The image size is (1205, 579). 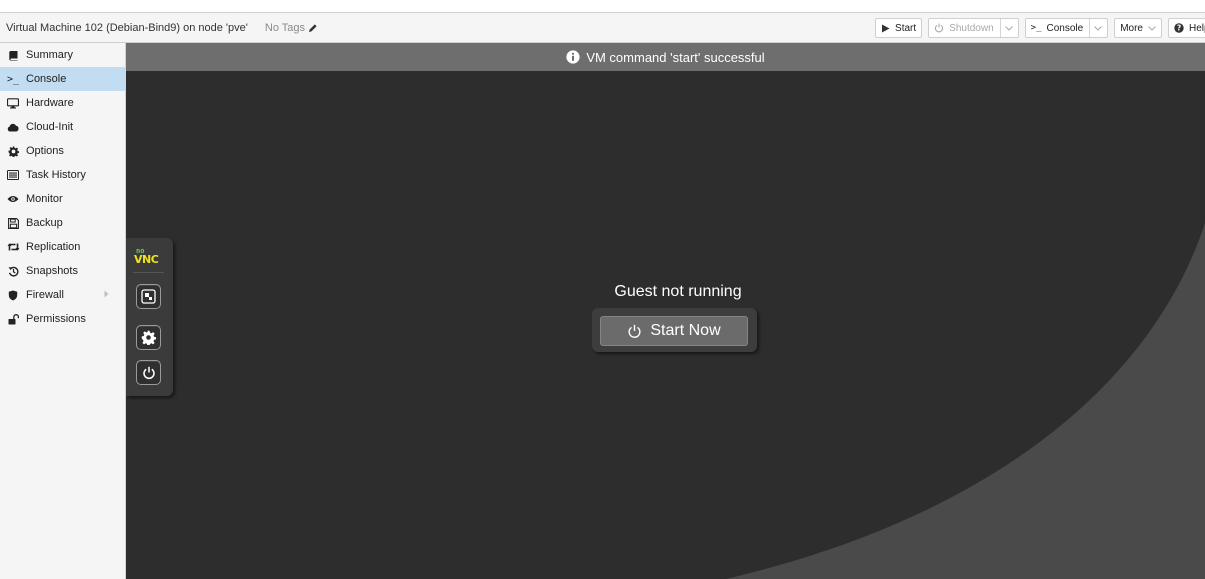 What do you see at coordinates (44, 223) in the screenshot?
I see `sidebar-item-label: Backup` at bounding box center [44, 223].